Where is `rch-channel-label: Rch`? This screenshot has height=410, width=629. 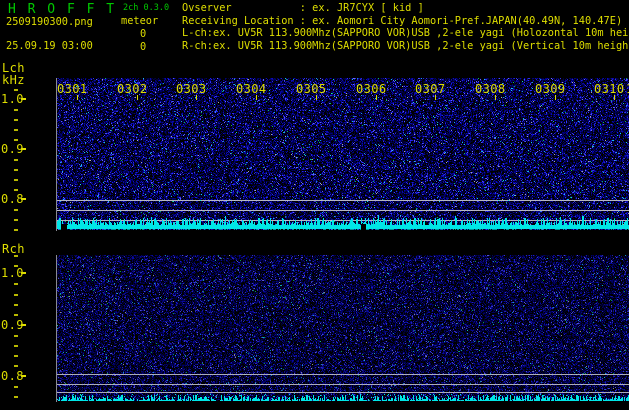 rch-channel-label: Rch is located at coordinates (13, 249).